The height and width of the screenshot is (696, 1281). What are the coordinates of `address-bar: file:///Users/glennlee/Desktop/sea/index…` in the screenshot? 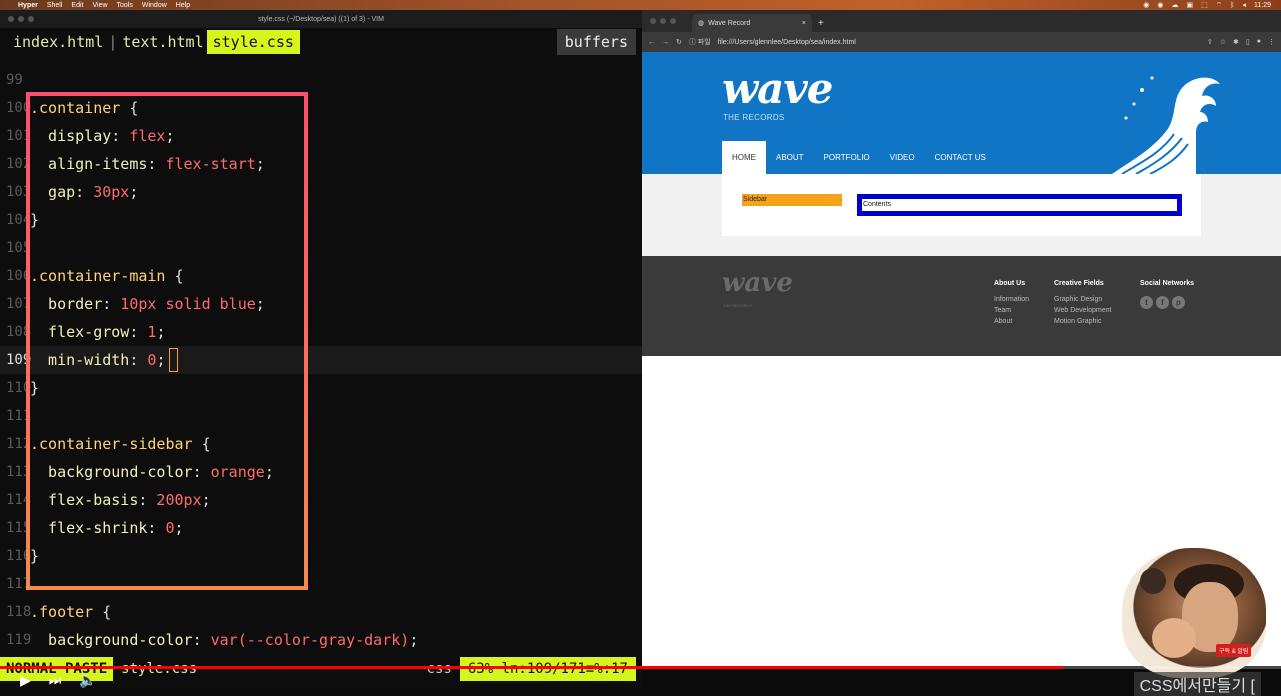 It's located at (959, 42).